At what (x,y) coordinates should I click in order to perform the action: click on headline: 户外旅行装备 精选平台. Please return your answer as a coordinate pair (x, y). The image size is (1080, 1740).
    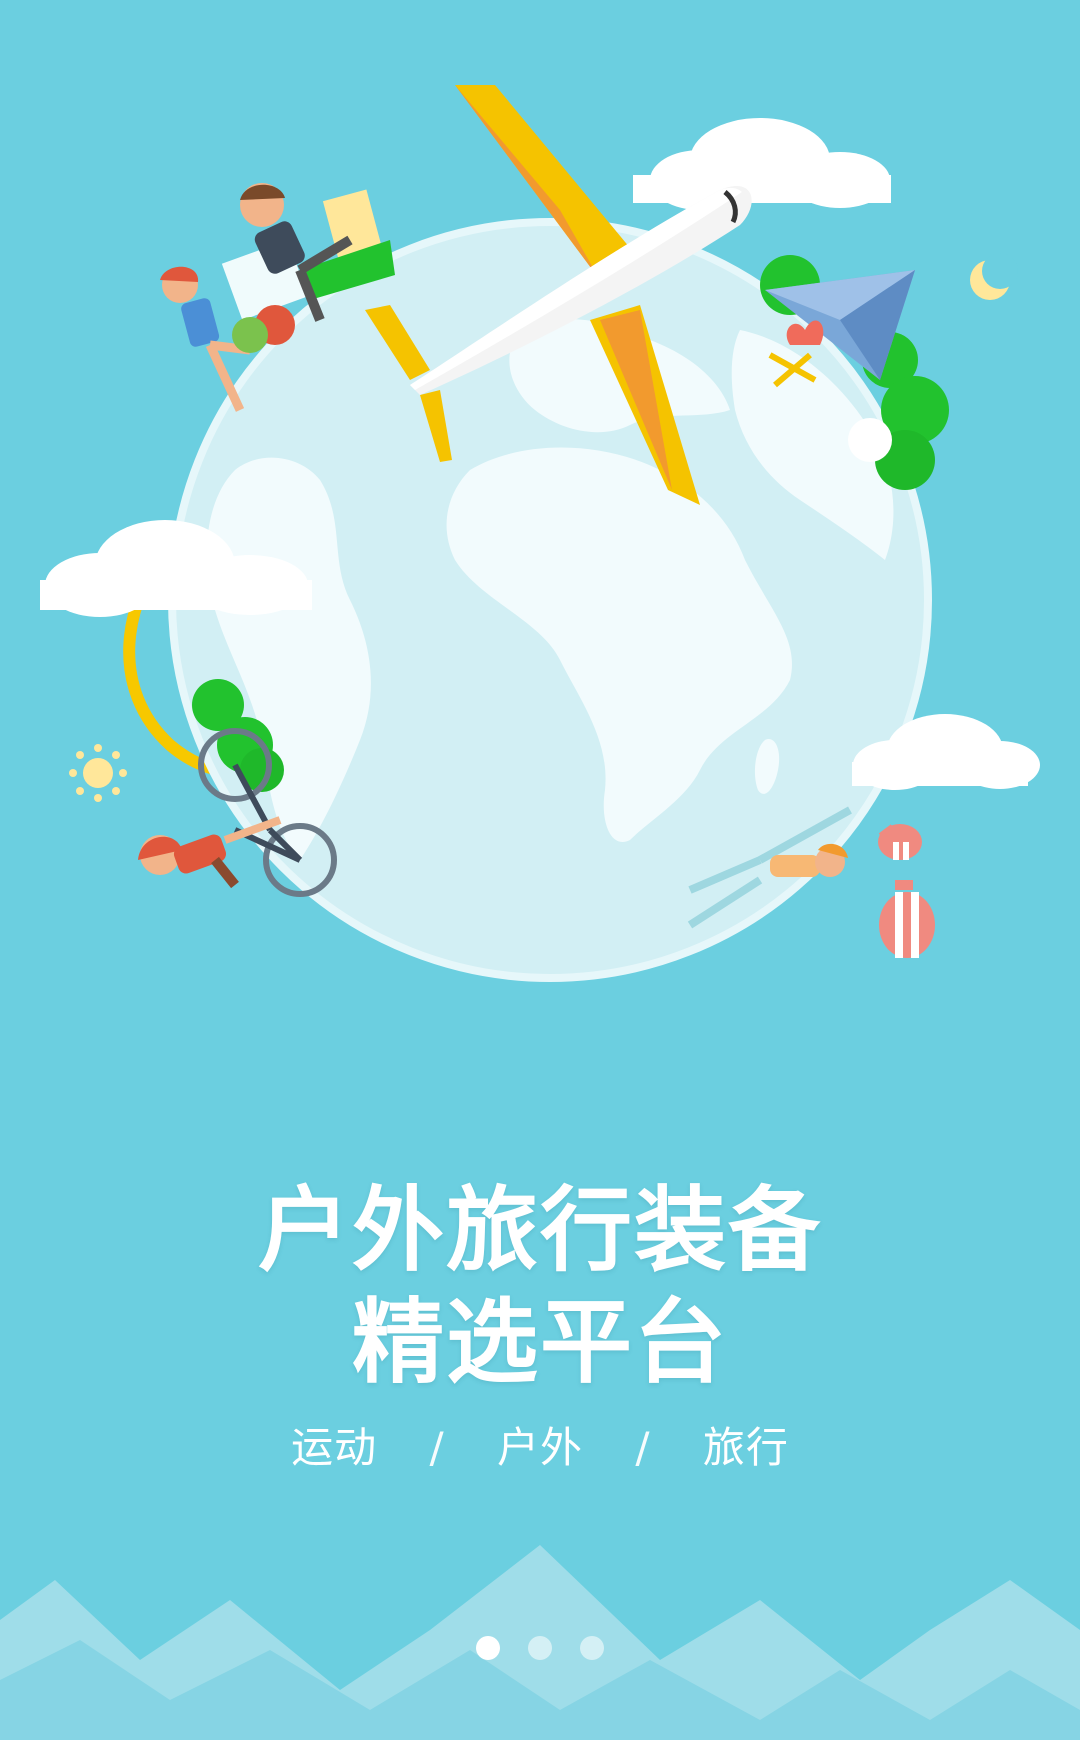
    Looking at the image, I should click on (540, 1287).